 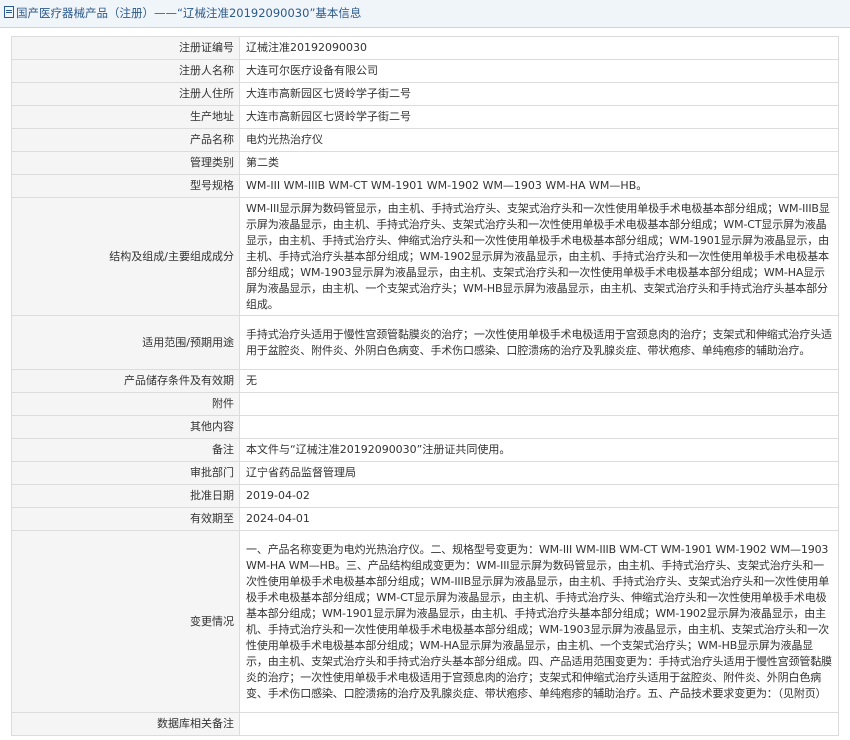 What do you see at coordinates (539, 496) in the screenshot?
I see `row-value: 2019-04-02` at bounding box center [539, 496].